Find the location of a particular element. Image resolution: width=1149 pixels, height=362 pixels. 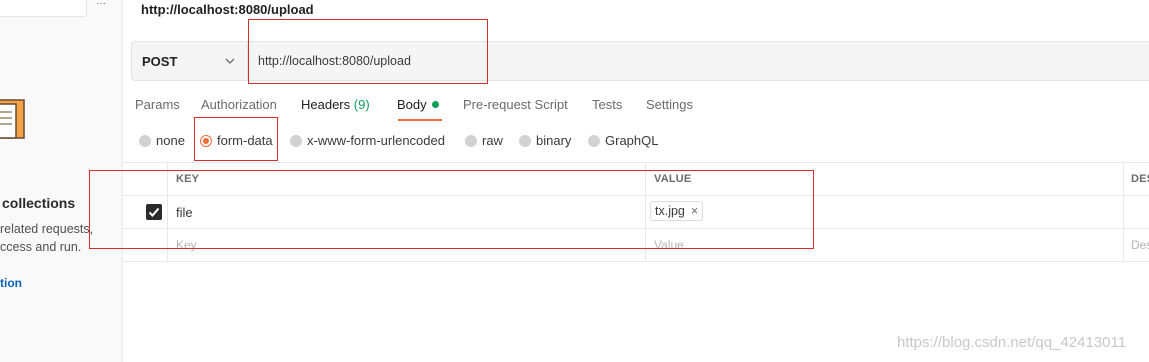

collections-description-line2: ccess and run. is located at coordinates (41, 247).